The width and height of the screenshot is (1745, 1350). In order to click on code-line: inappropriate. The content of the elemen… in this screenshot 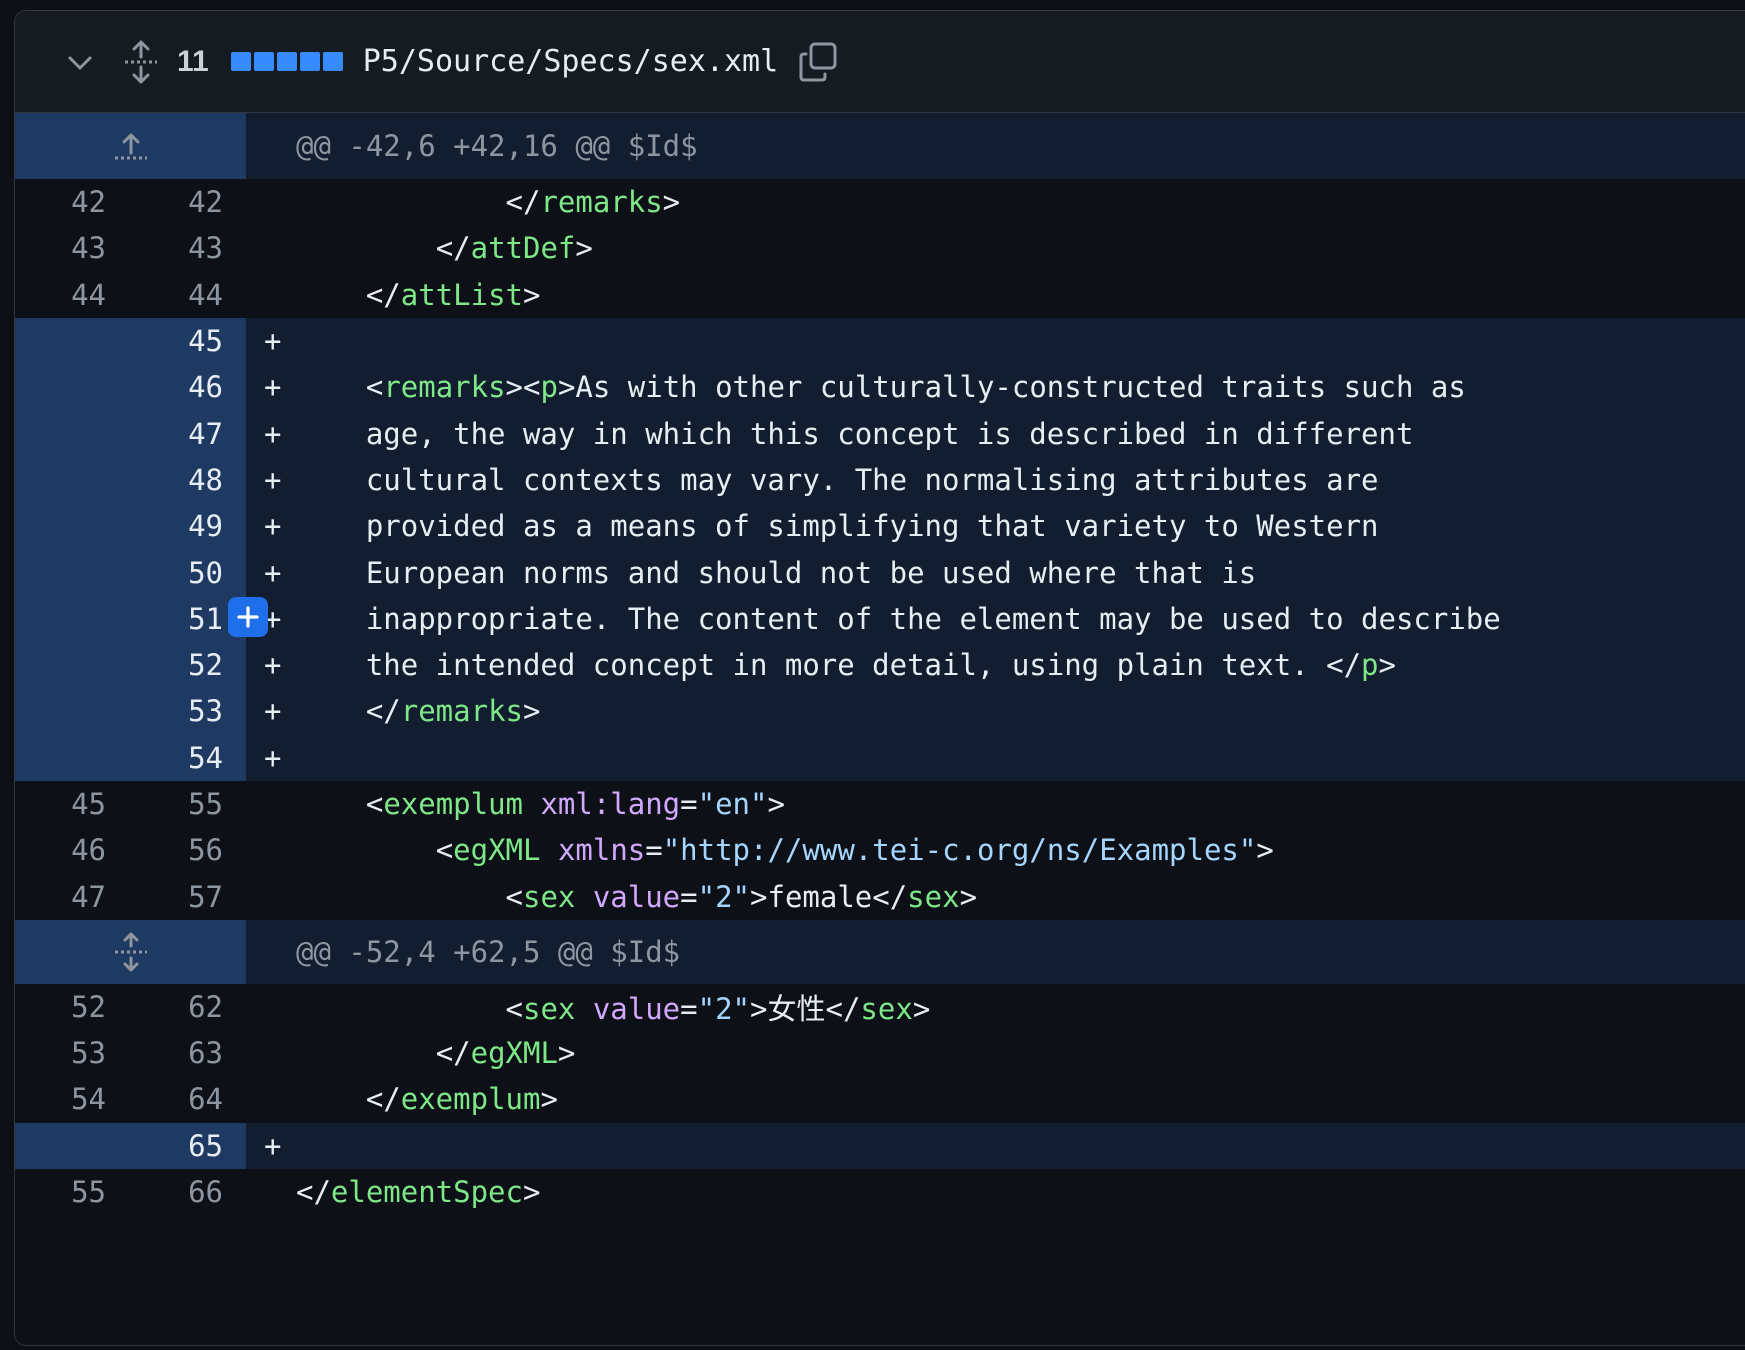, I will do `click(898, 618)`.